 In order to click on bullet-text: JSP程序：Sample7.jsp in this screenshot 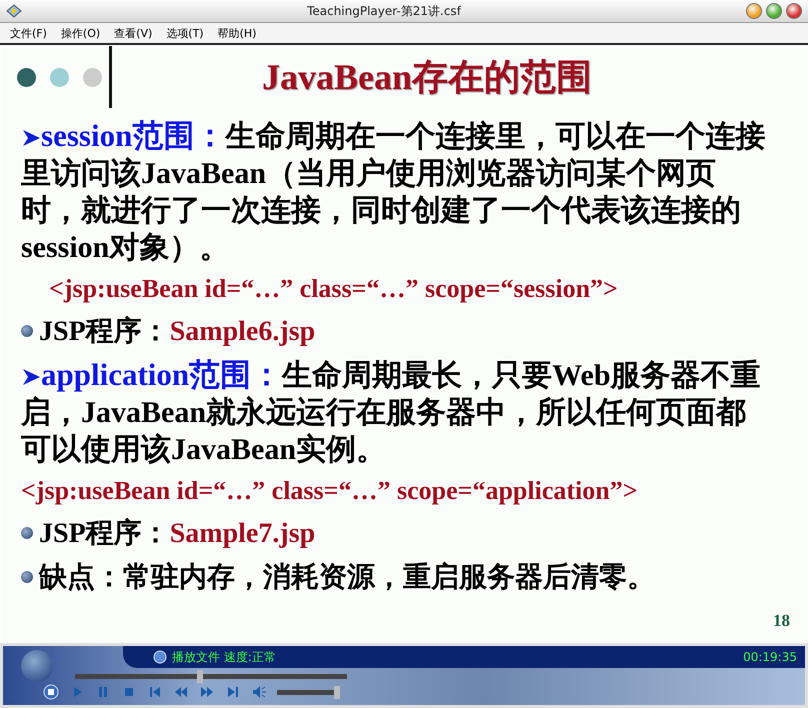, I will do `click(177, 533)`.